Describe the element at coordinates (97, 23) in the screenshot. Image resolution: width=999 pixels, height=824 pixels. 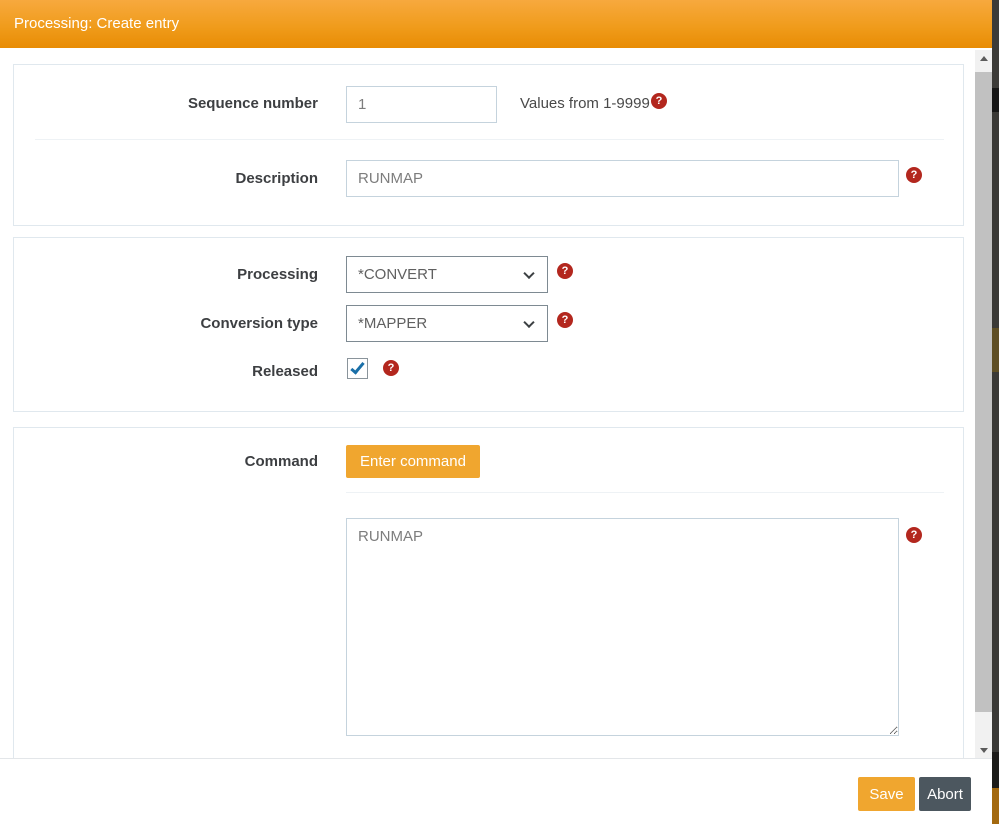
I see `dialog-title: Processing: Create entry` at that location.